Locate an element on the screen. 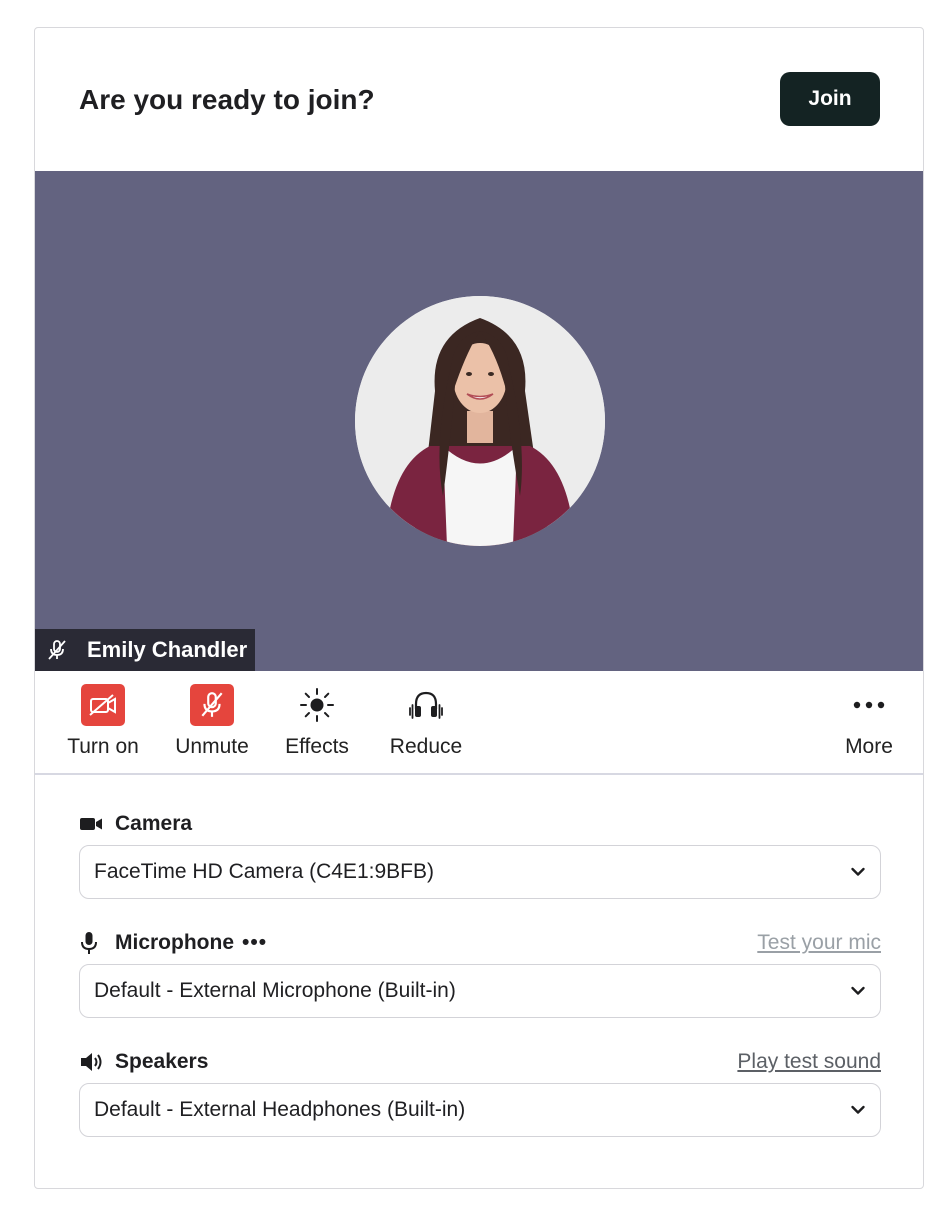  speaker-icon is located at coordinates (91, 1062).